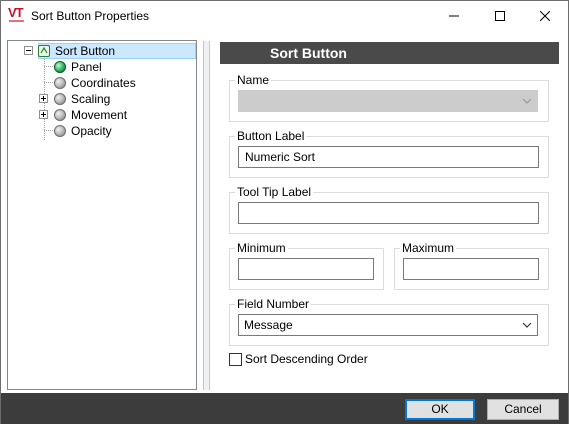 This screenshot has height=424, width=569. I want to click on title-bar: VT Sort Button Properties, so click(284, 16).